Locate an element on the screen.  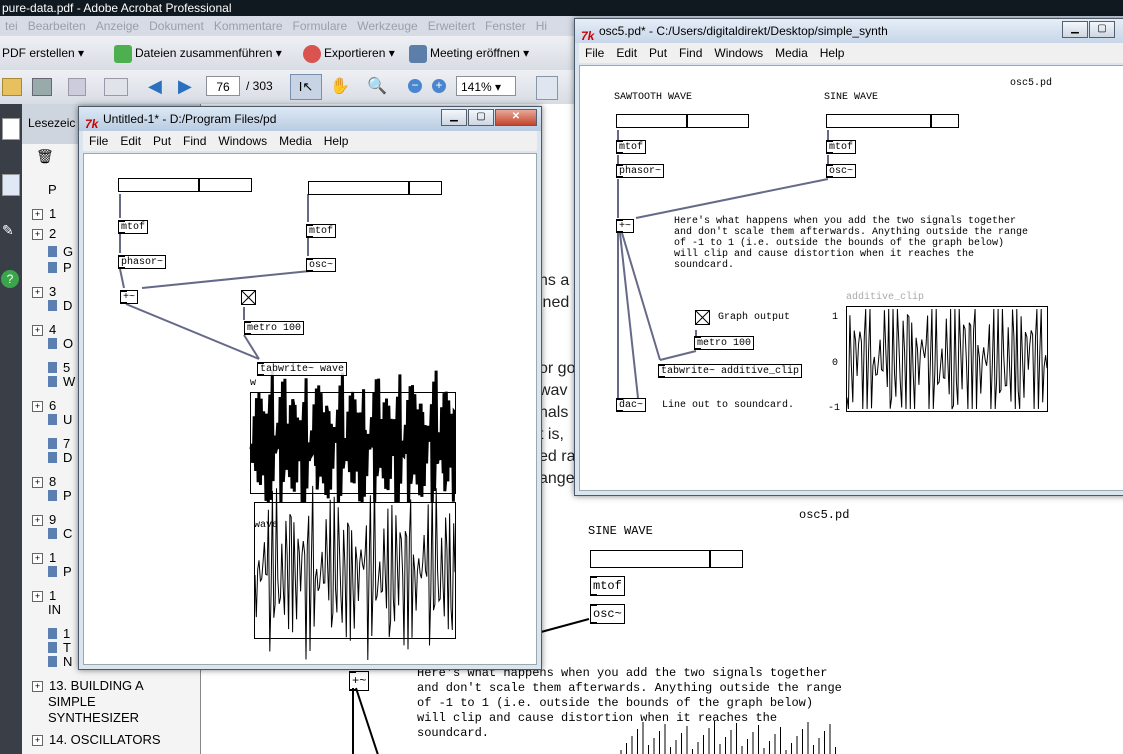
delete-bookmark-icon: 🗑 is located at coordinates (45, 156).